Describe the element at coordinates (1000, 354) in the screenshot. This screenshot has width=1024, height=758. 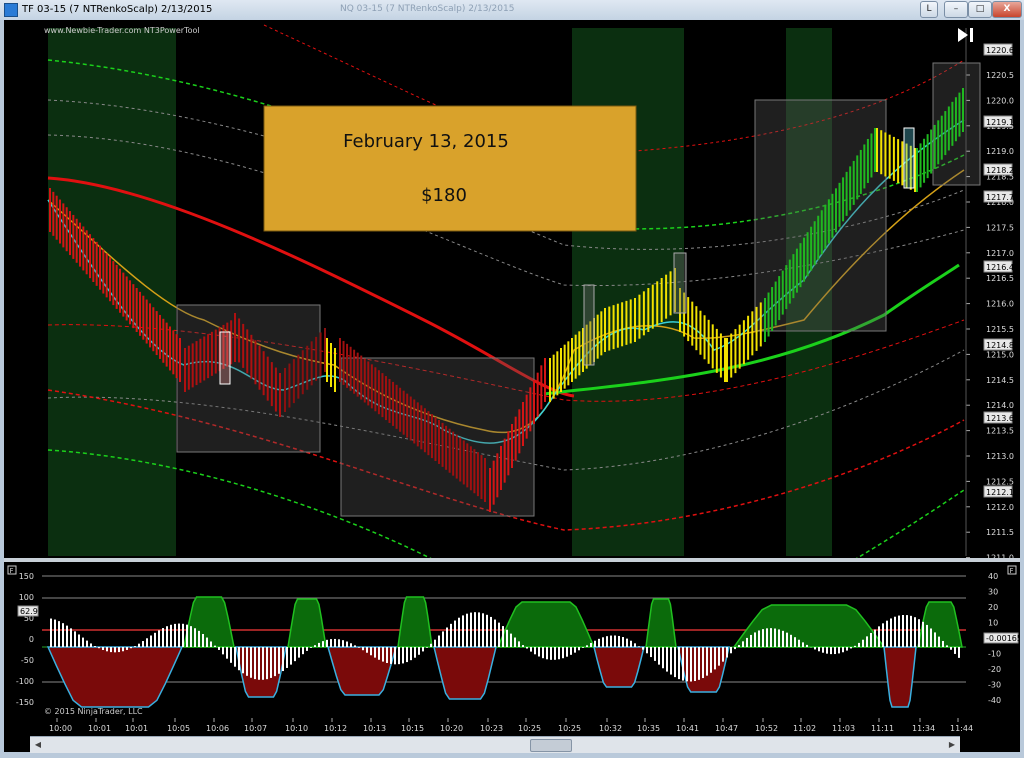
I see `price-tick: 1215.0` at that location.